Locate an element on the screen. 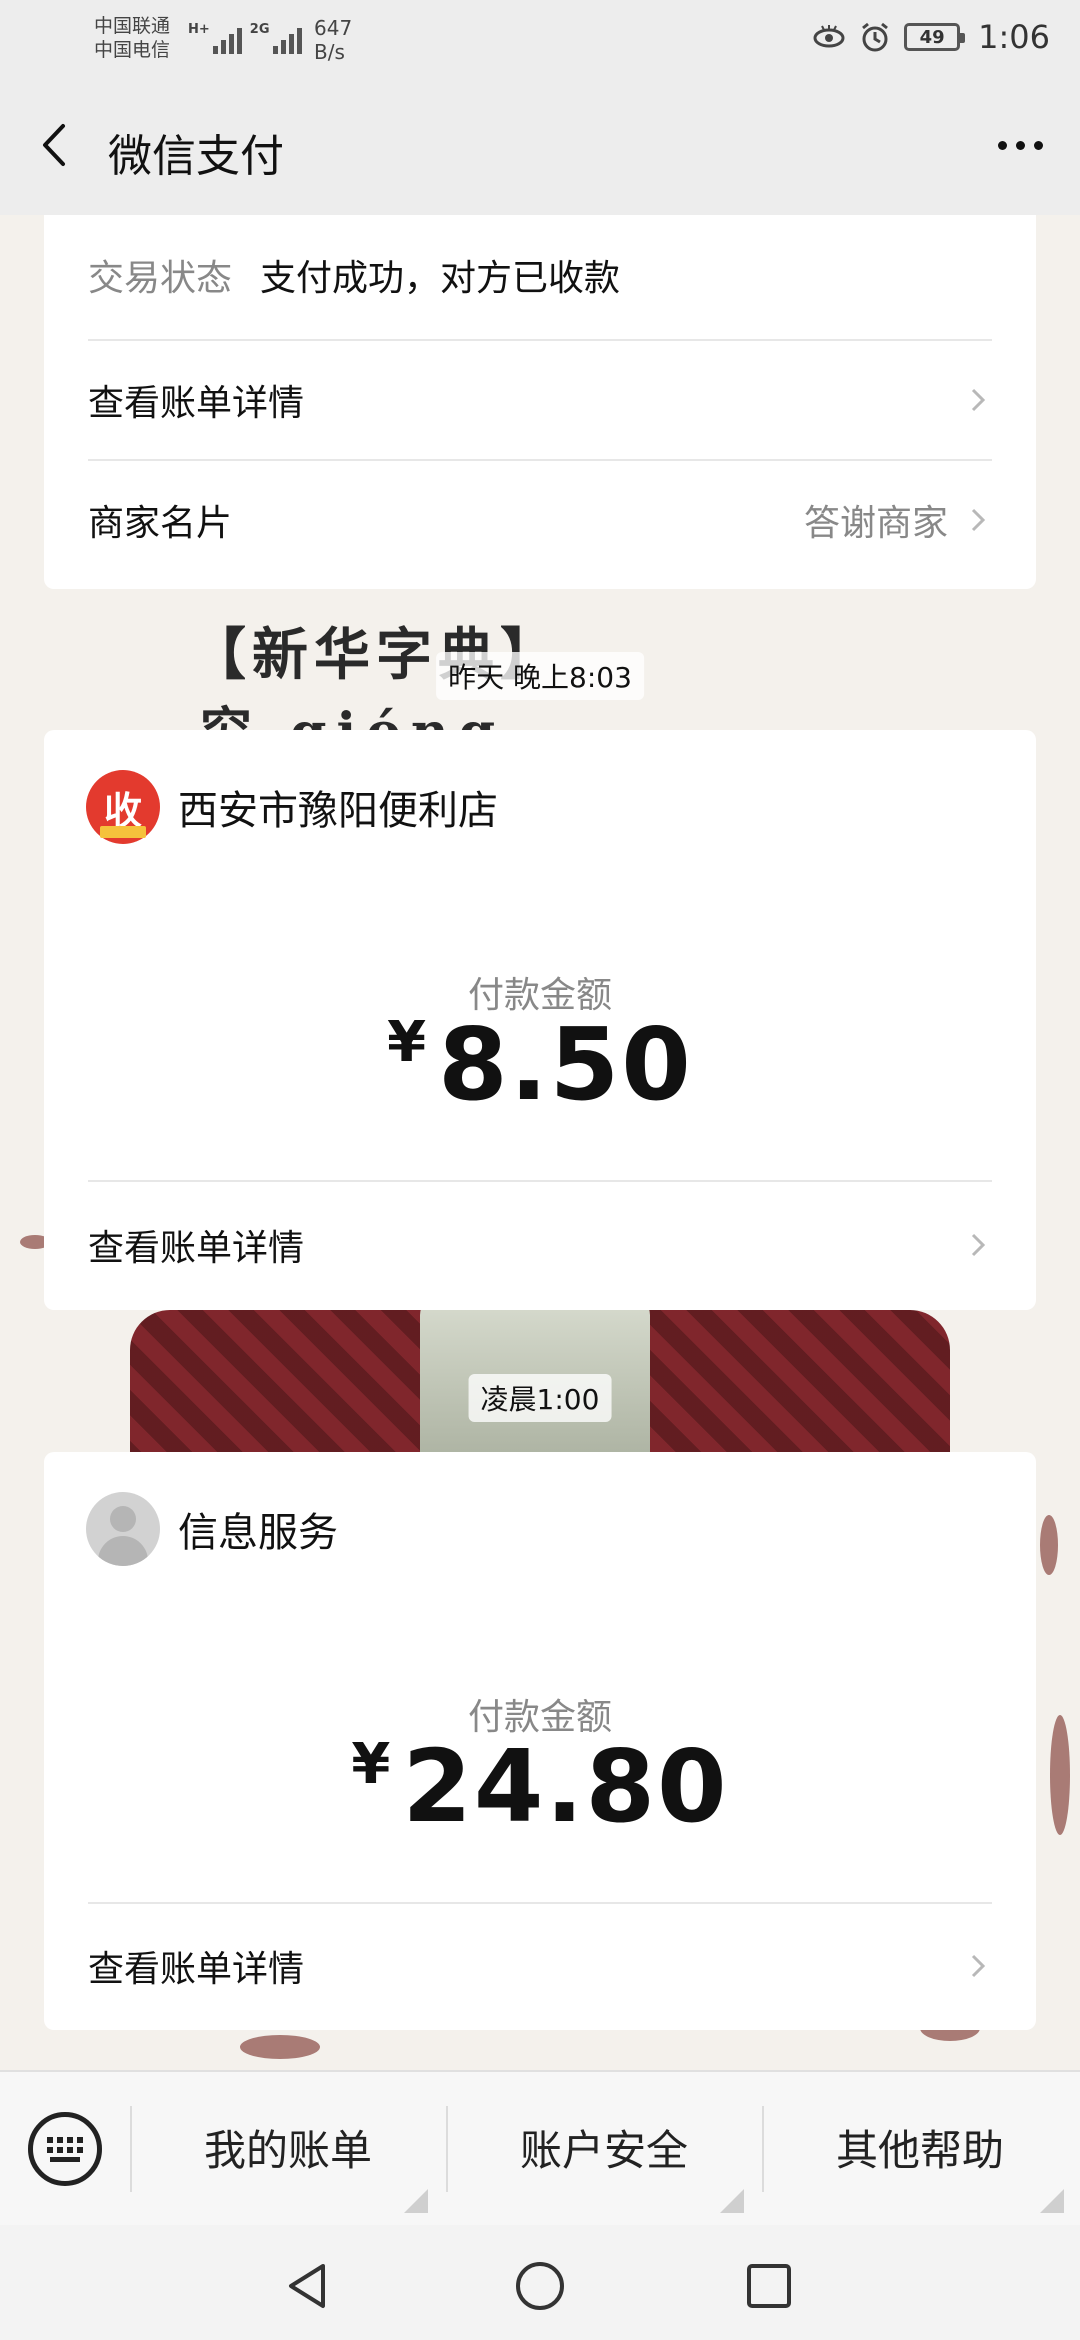 This screenshot has width=1080, height=2340. square-recents-icon is located at coordinates (769, 2286).